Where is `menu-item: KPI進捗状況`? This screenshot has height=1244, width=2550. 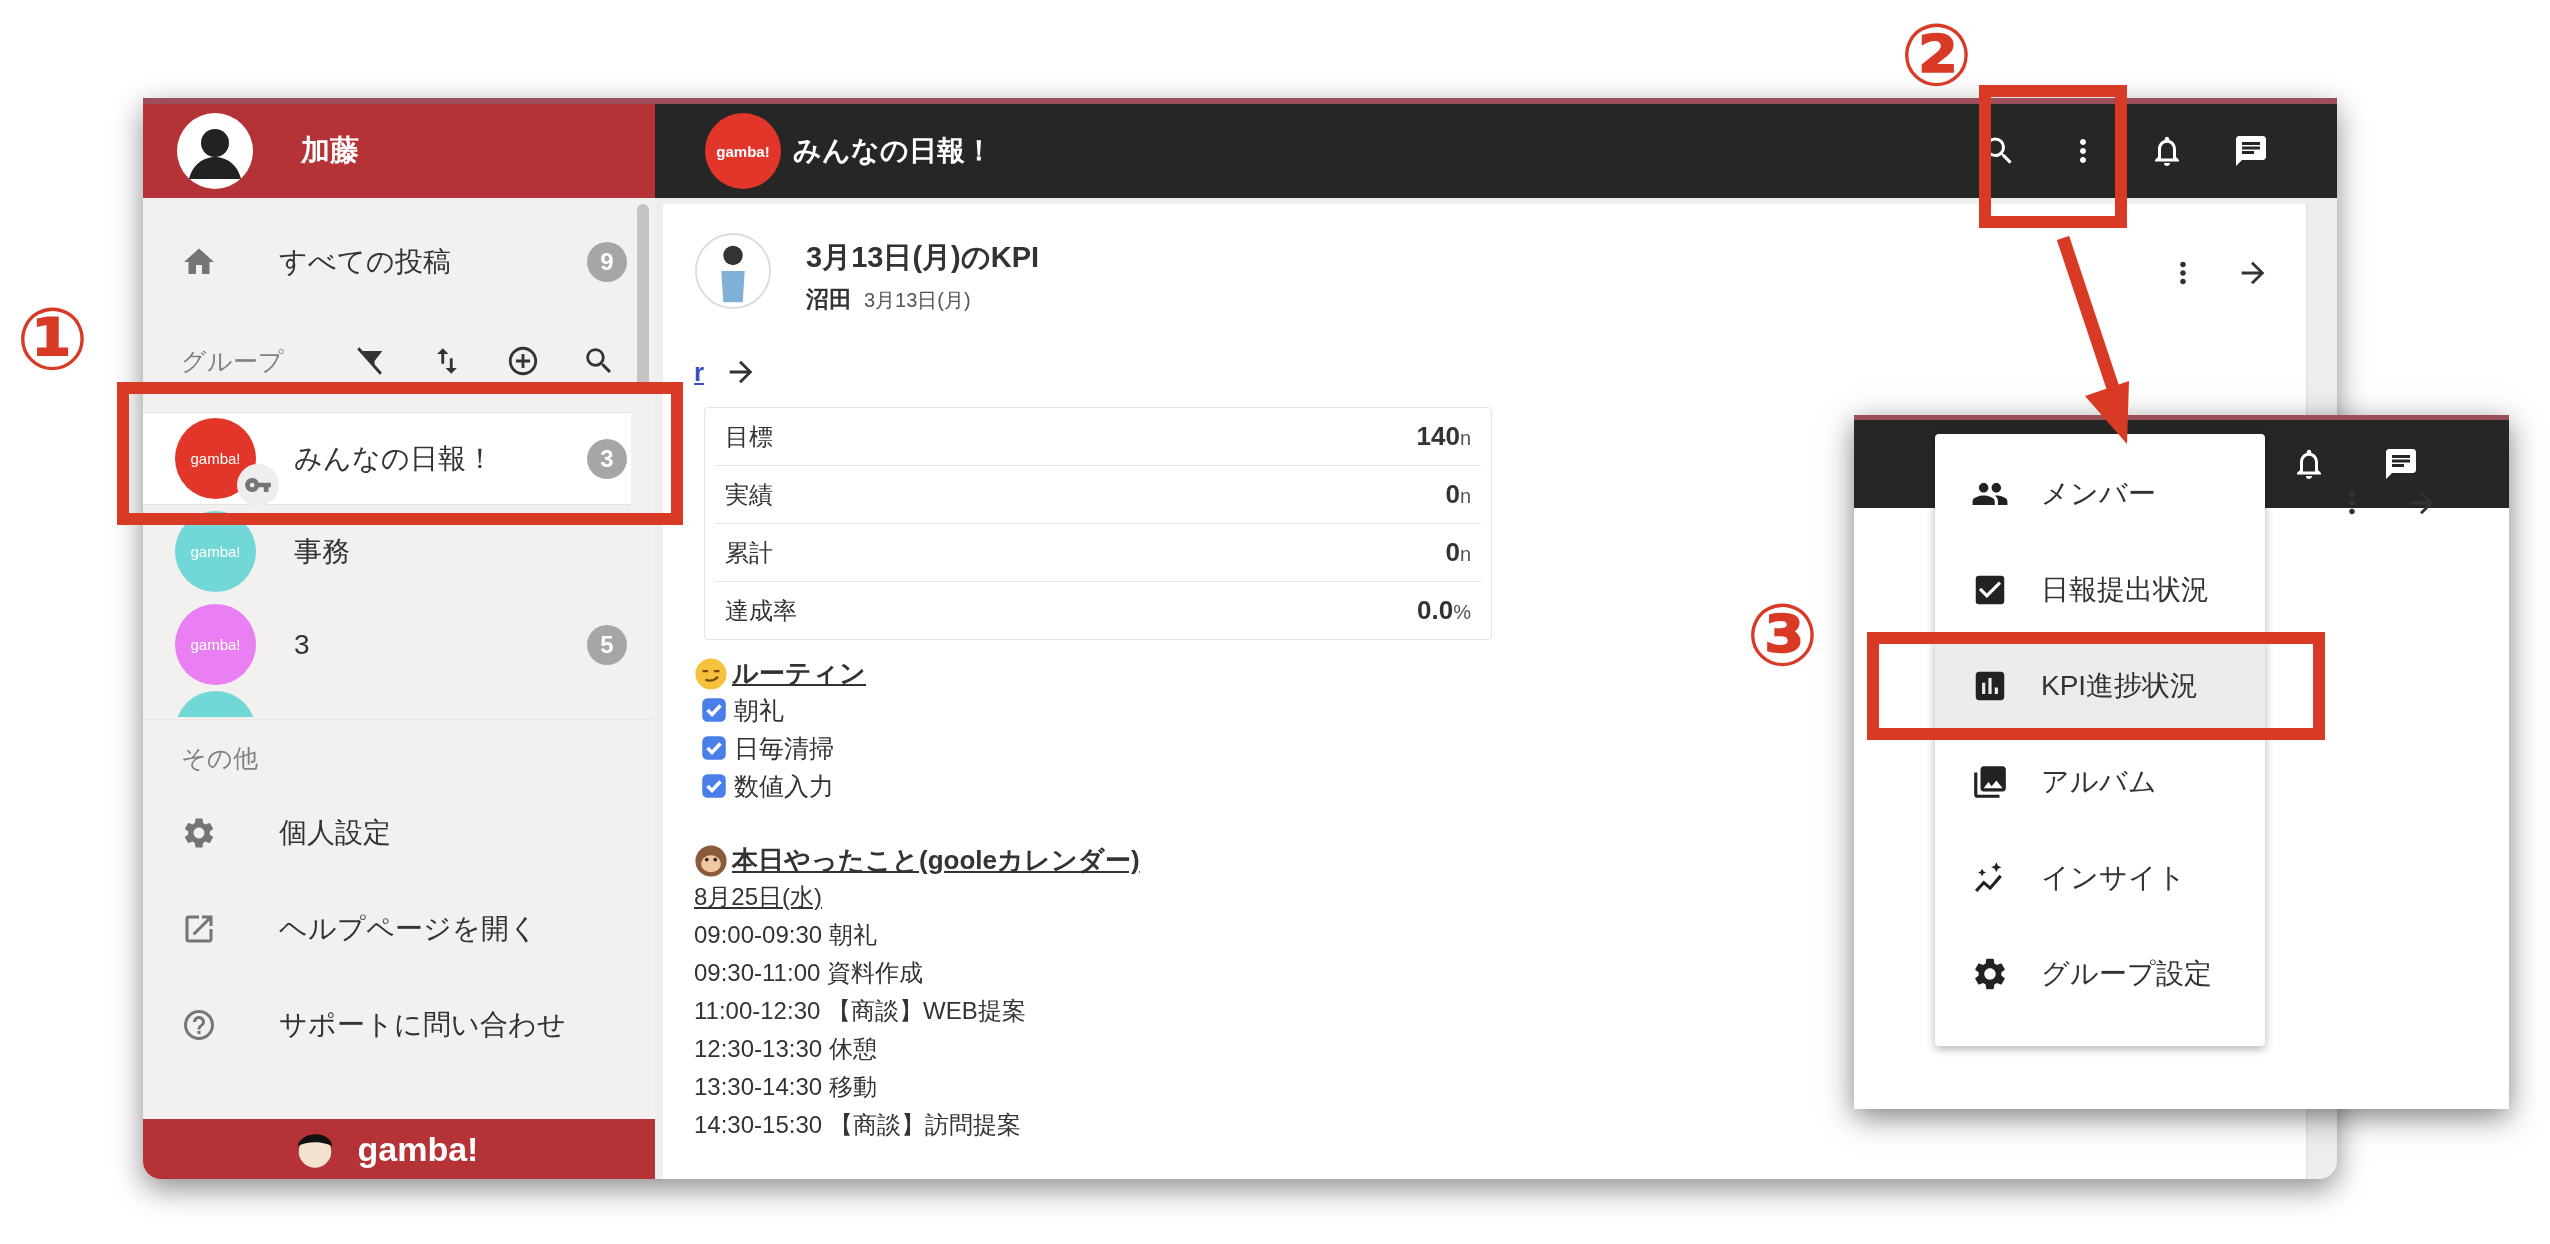 menu-item: KPI進捗状況 is located at coordinates (2100, 686).